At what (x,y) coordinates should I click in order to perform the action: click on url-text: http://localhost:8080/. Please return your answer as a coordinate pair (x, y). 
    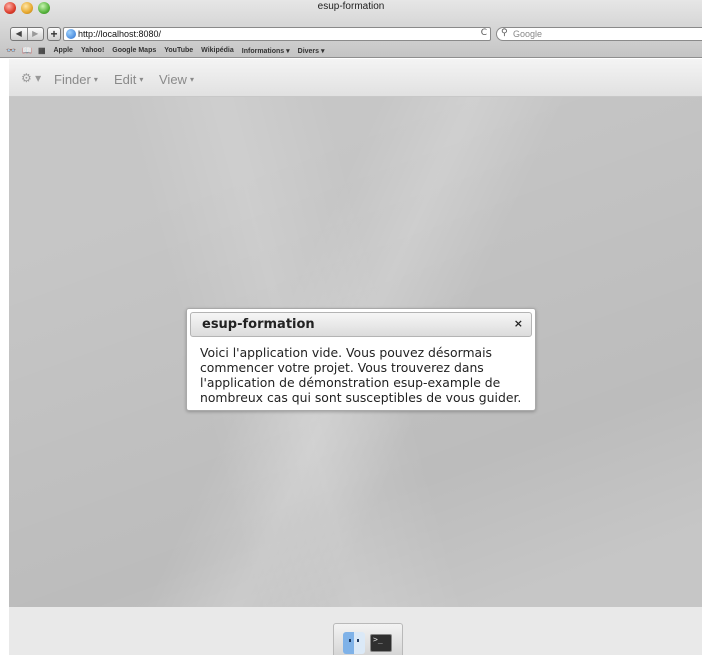
    Looking at the image, I should click on (119, 34).